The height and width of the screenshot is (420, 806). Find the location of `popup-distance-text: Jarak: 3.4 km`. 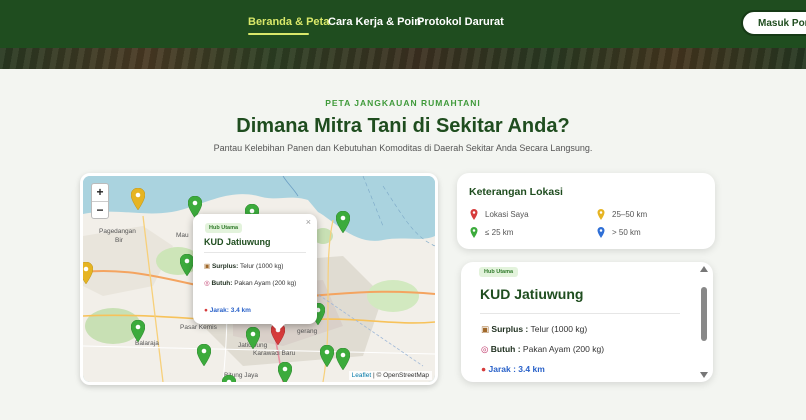

popup-distance-text: Jarak: 3.4 km is located at coordinates (230, 310).